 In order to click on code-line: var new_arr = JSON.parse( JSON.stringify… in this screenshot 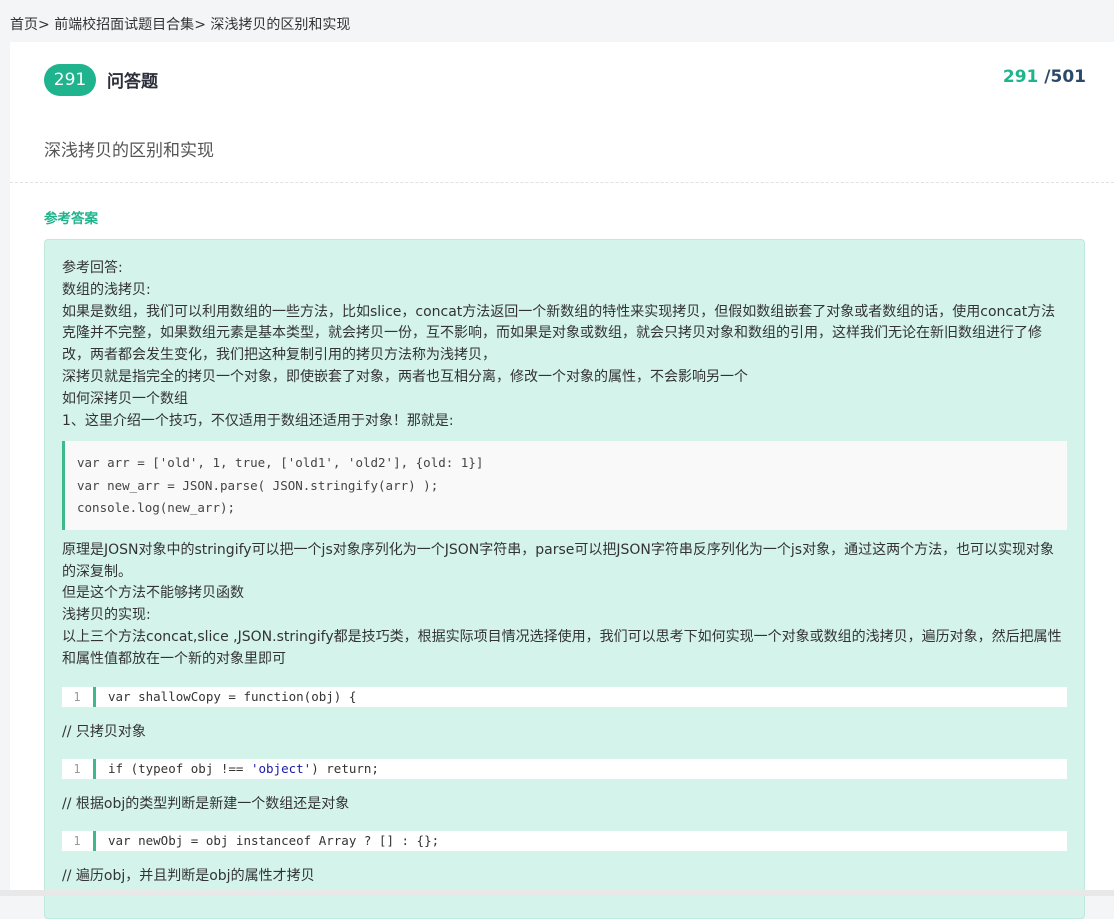, I will do `click(258, 485)`.